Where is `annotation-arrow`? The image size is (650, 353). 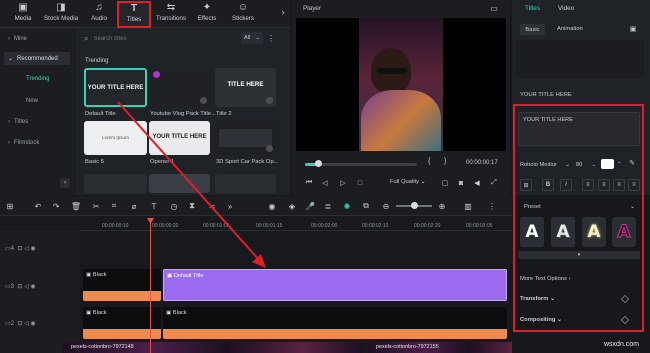 annotation-arrow is located at coordinates (191, 184).